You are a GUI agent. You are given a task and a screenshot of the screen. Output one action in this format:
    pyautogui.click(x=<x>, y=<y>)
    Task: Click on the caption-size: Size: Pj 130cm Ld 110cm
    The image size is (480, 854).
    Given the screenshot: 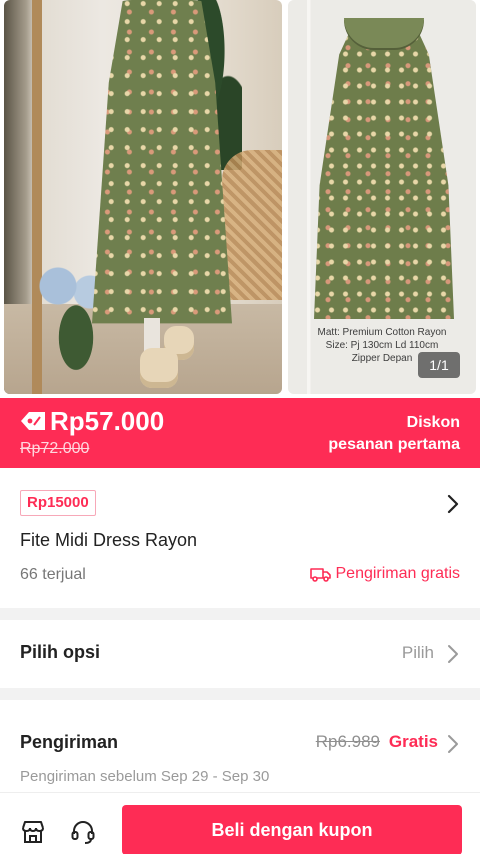 What is the action you would take?
    pyautogui.click(x=382, y=345)
    